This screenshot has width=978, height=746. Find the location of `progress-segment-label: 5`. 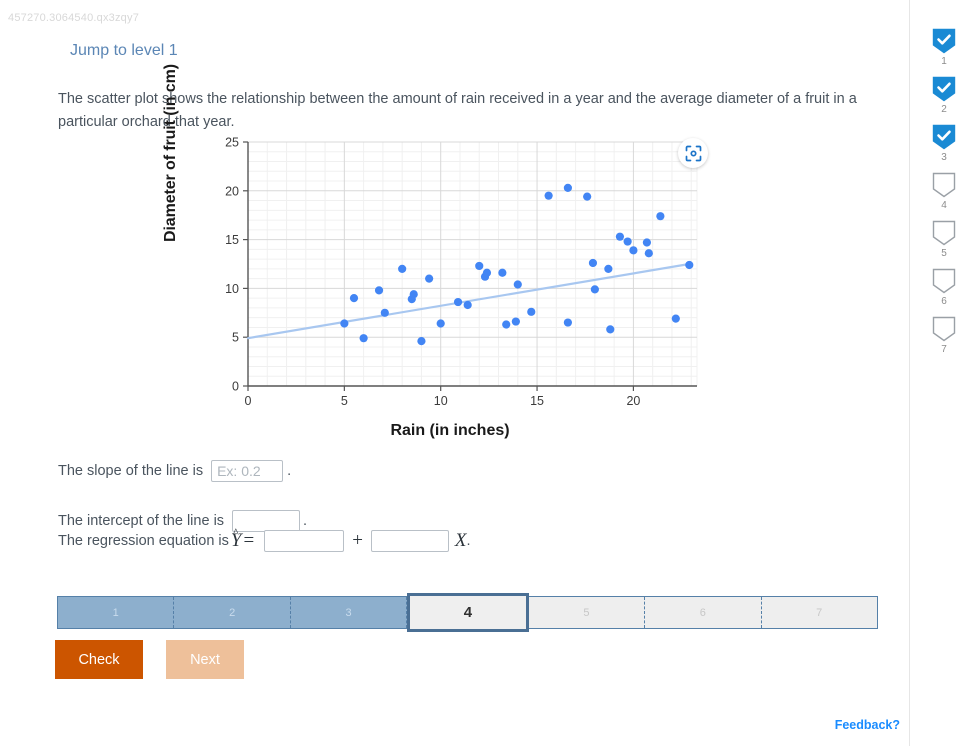

progress-segment-label: 5 is located at coordinates (586, 612).